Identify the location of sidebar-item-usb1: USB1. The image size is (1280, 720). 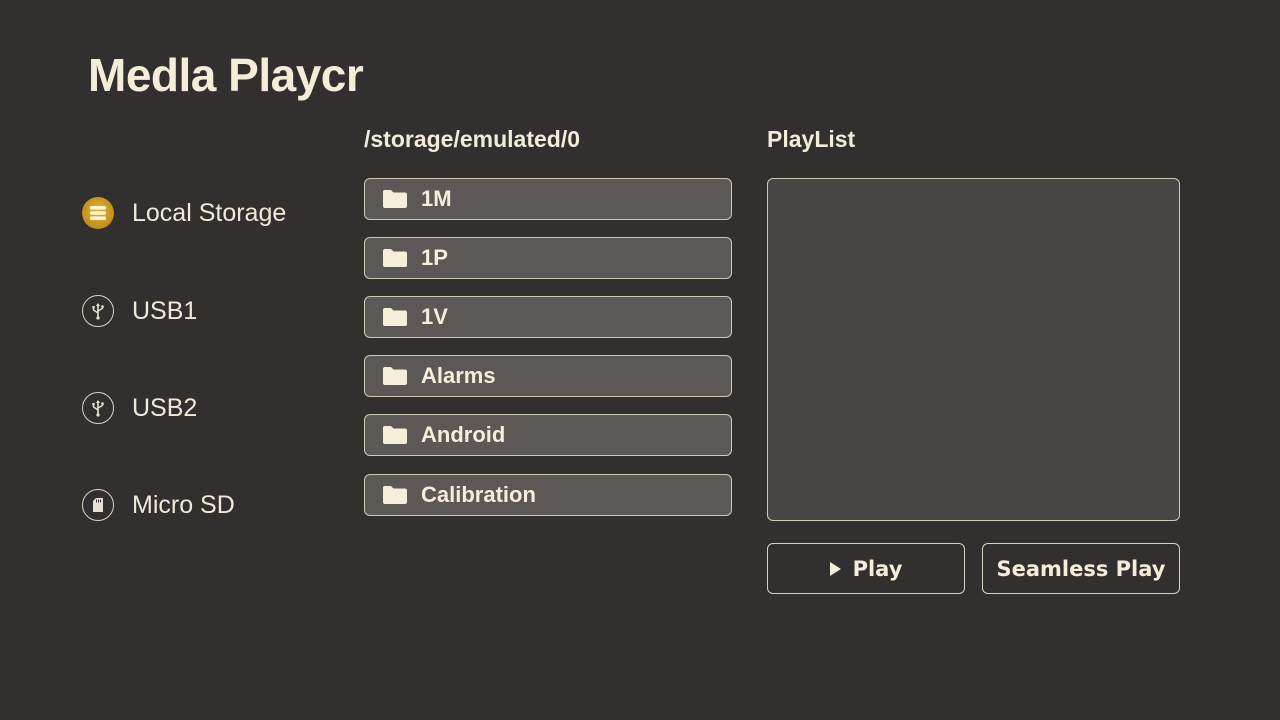
(202, 311).